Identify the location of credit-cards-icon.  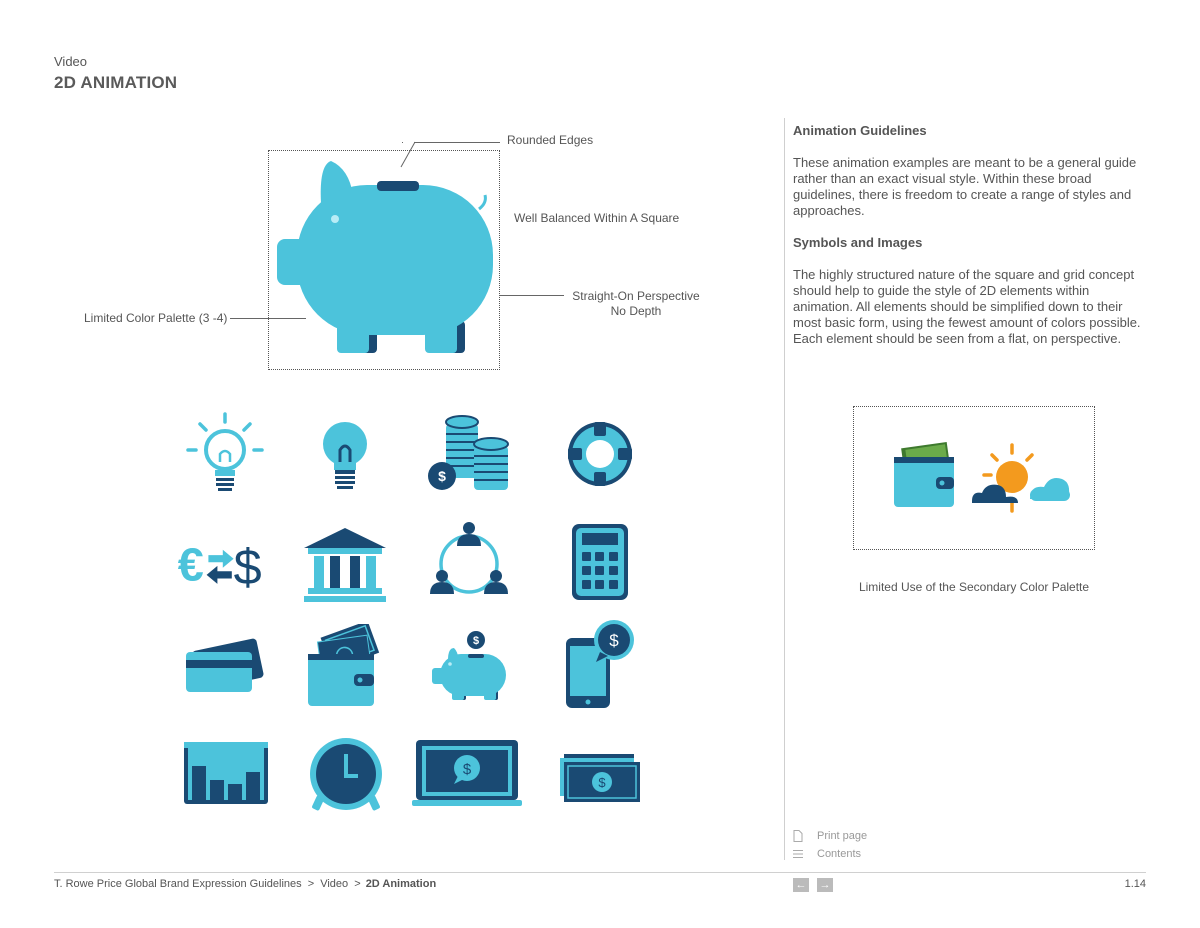
(225, 665).